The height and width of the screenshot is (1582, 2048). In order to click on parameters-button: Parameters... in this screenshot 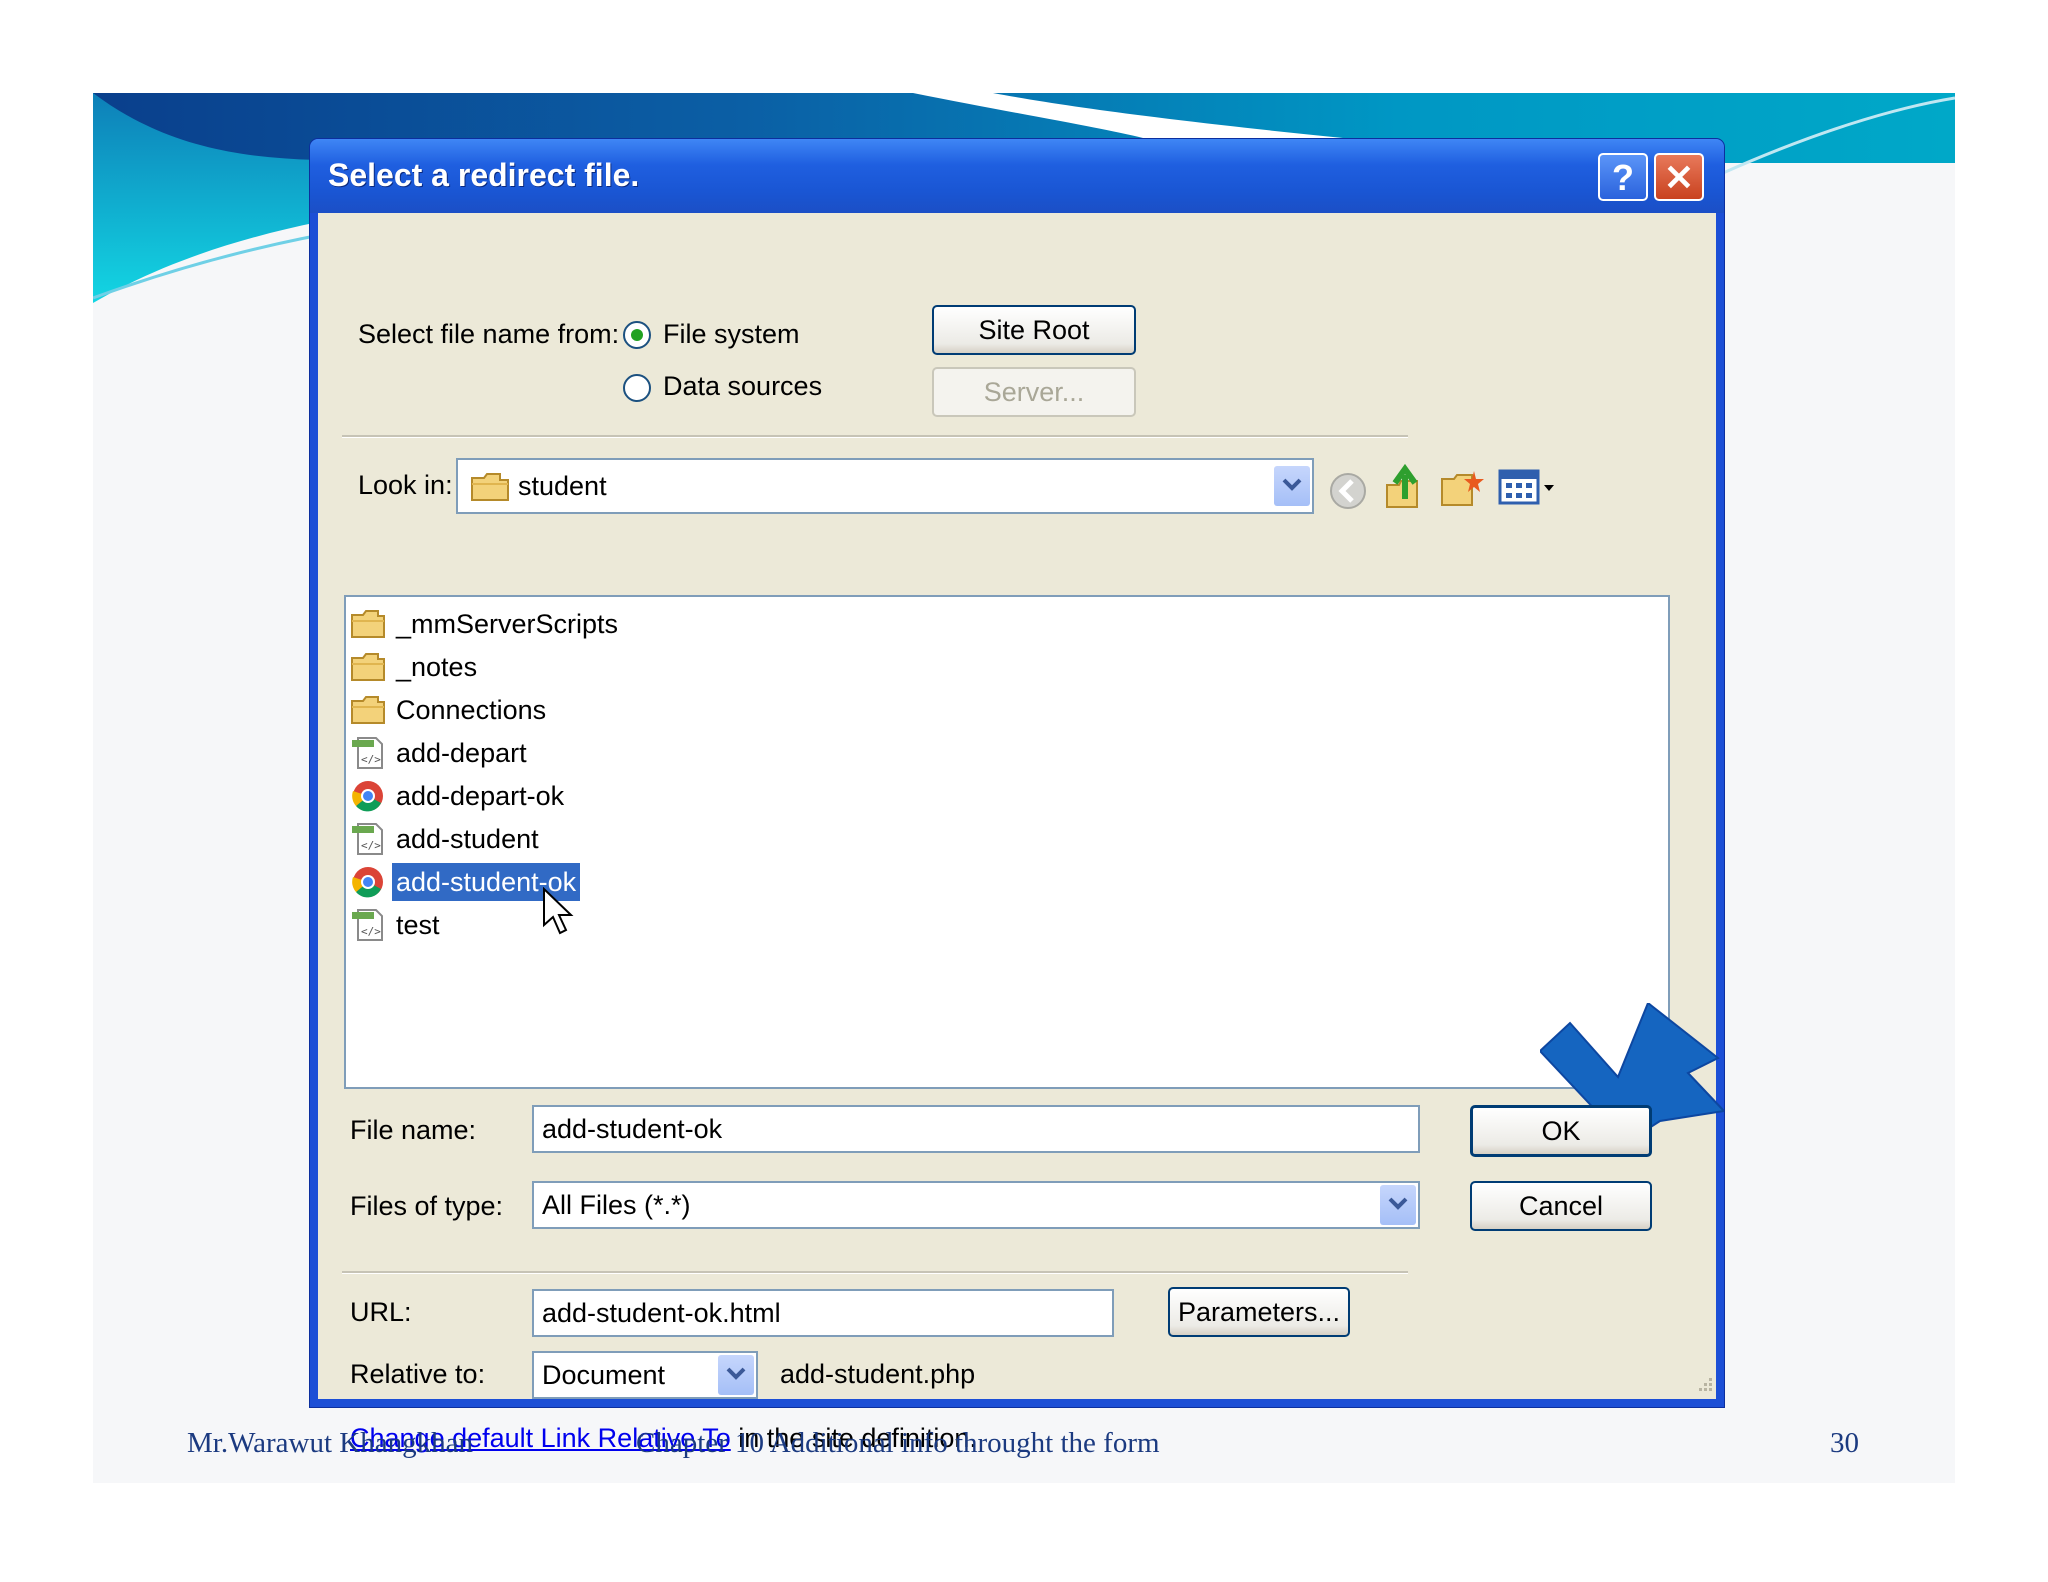, I will do `click(1259, 1312)`.